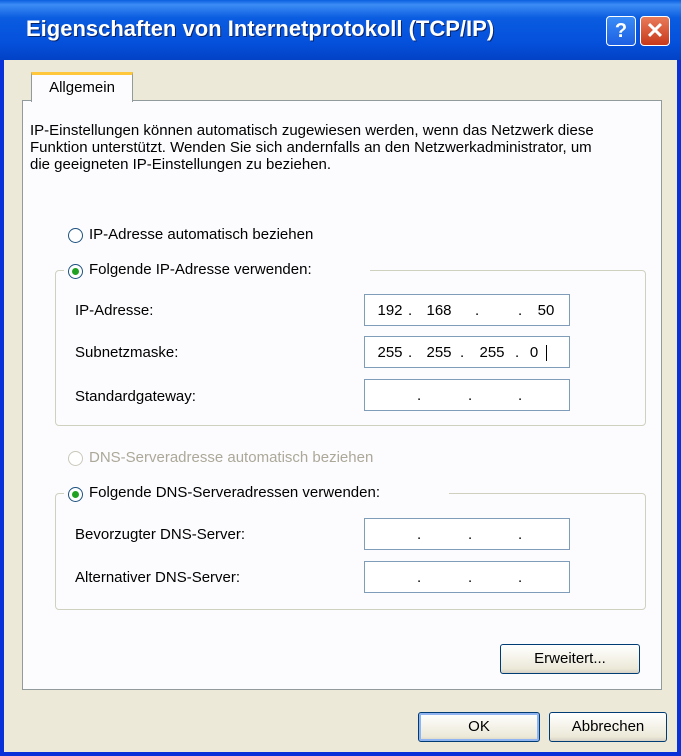 This screenshot has width=681, height=756. What do you see at coordinates (439, 352) in the screenshot?
I see `subnet-octet-2: 255` at bounding box center [439, 352].